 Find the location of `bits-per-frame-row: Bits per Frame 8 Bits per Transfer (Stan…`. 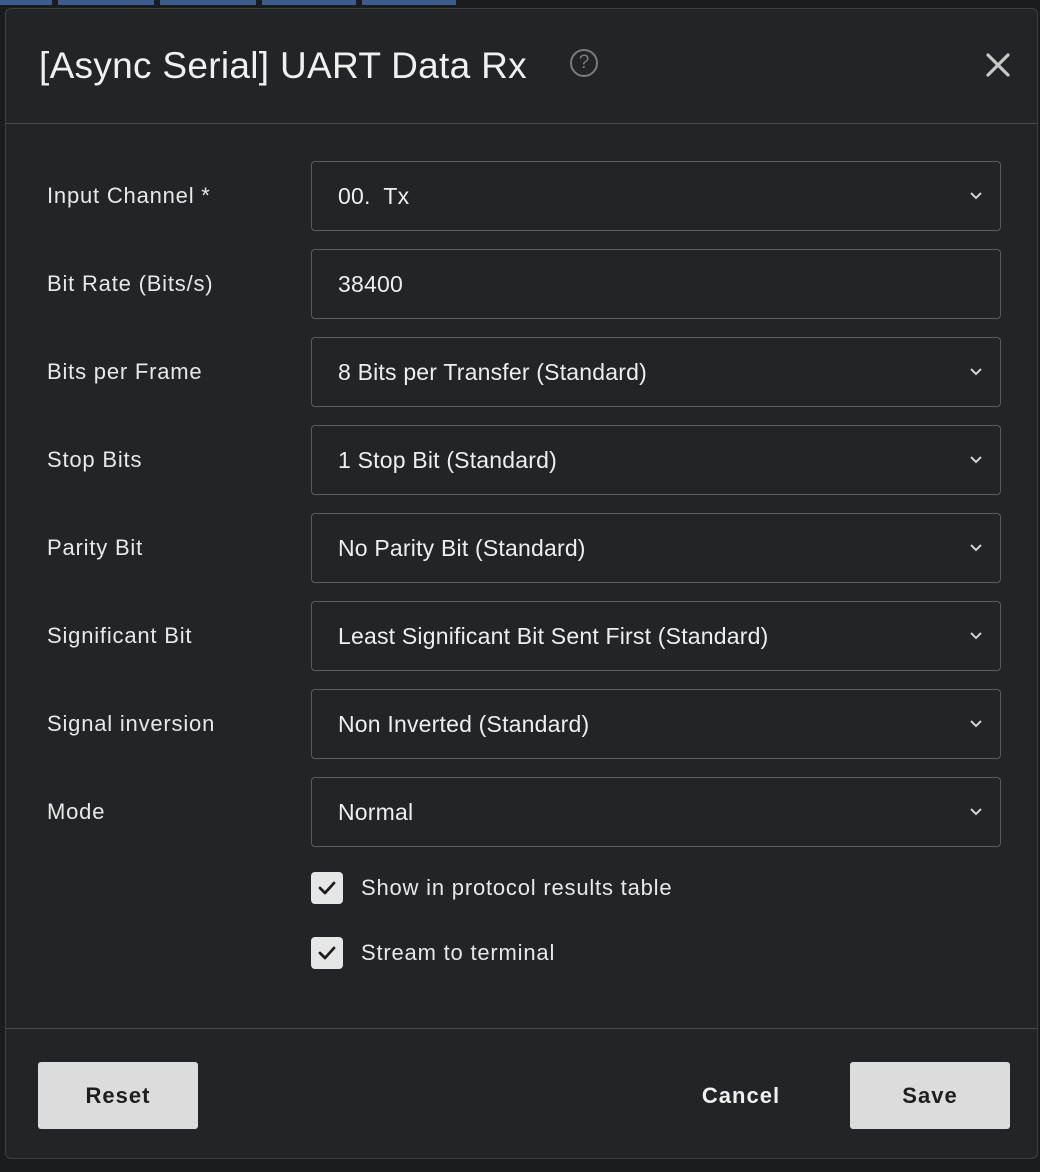

bits-per-frame-row: Bits per Frame 8 Bits per Transfer (Stan… is located at coordinates (521, 372).